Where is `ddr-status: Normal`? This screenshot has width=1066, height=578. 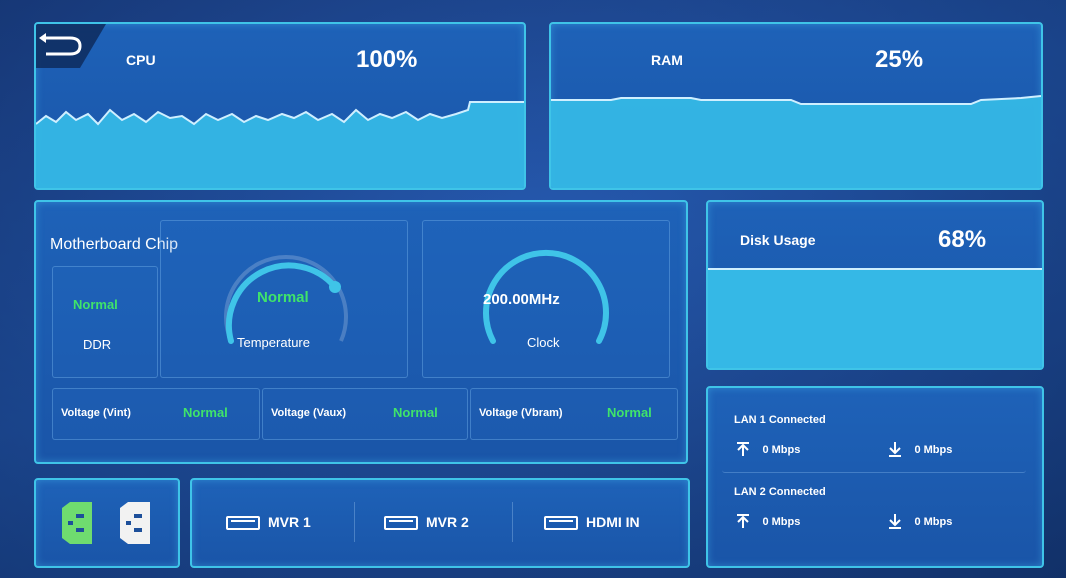
ddr-status: Normal is located at coordinates (95, 304).